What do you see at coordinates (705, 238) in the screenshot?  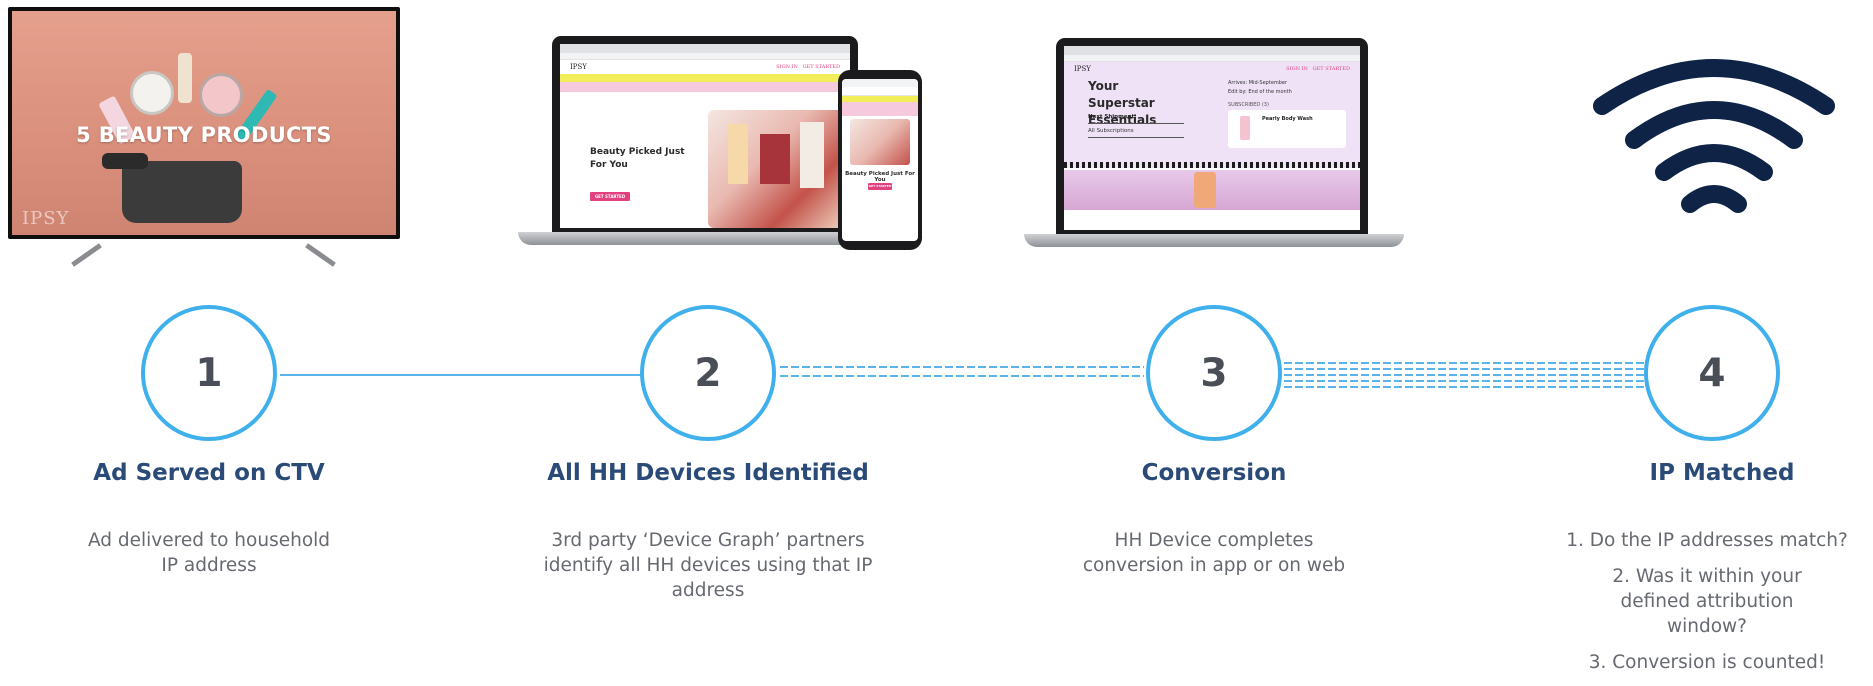 I see `laptop-1-base` at bounding box center [705, 238].